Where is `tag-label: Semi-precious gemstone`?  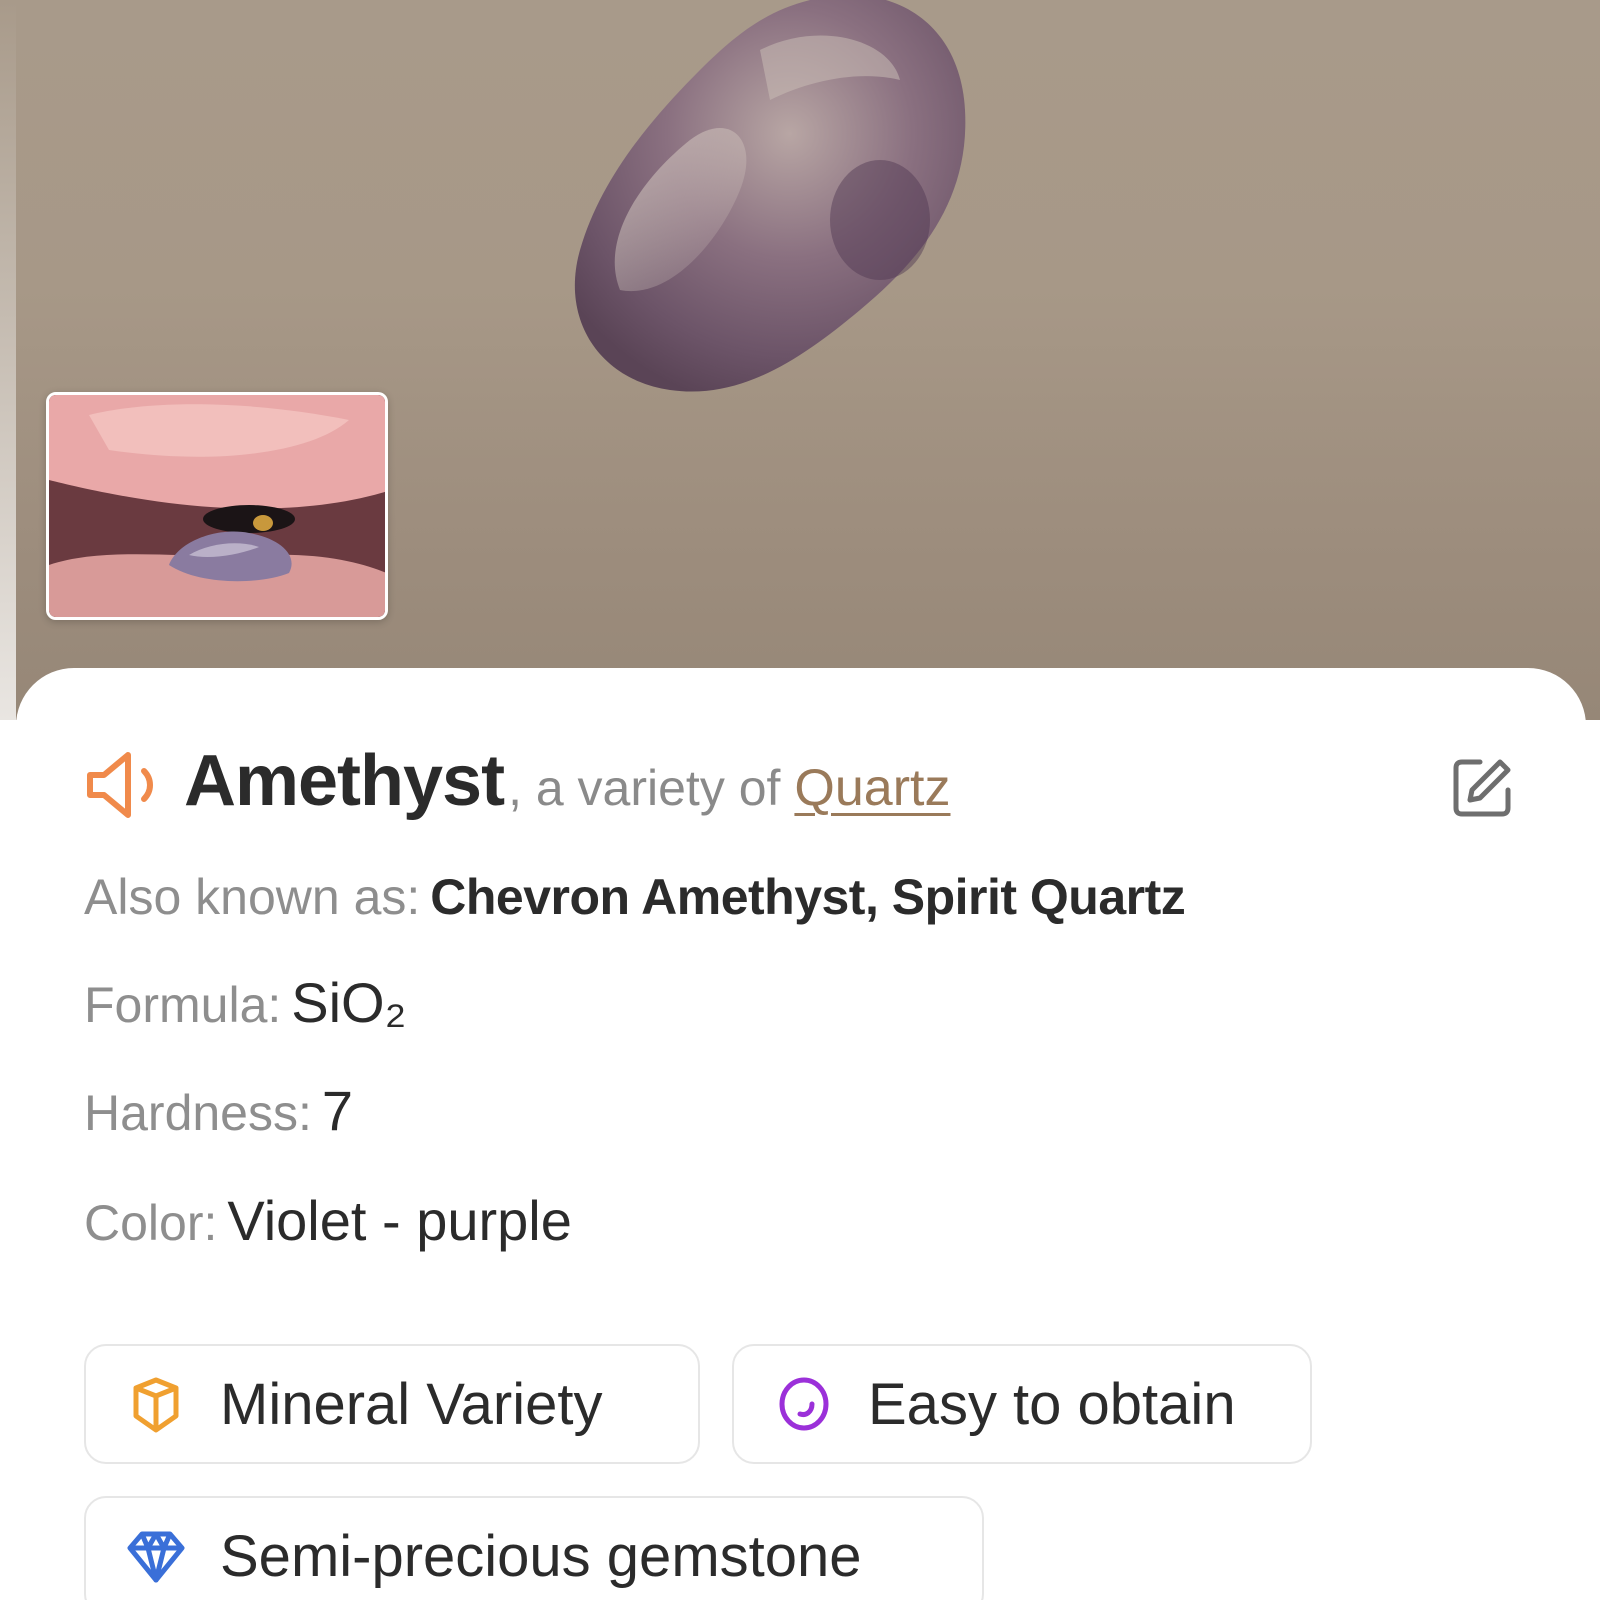
tag-label: Semi-precious gemstone is located at coordinates (541, 1556).